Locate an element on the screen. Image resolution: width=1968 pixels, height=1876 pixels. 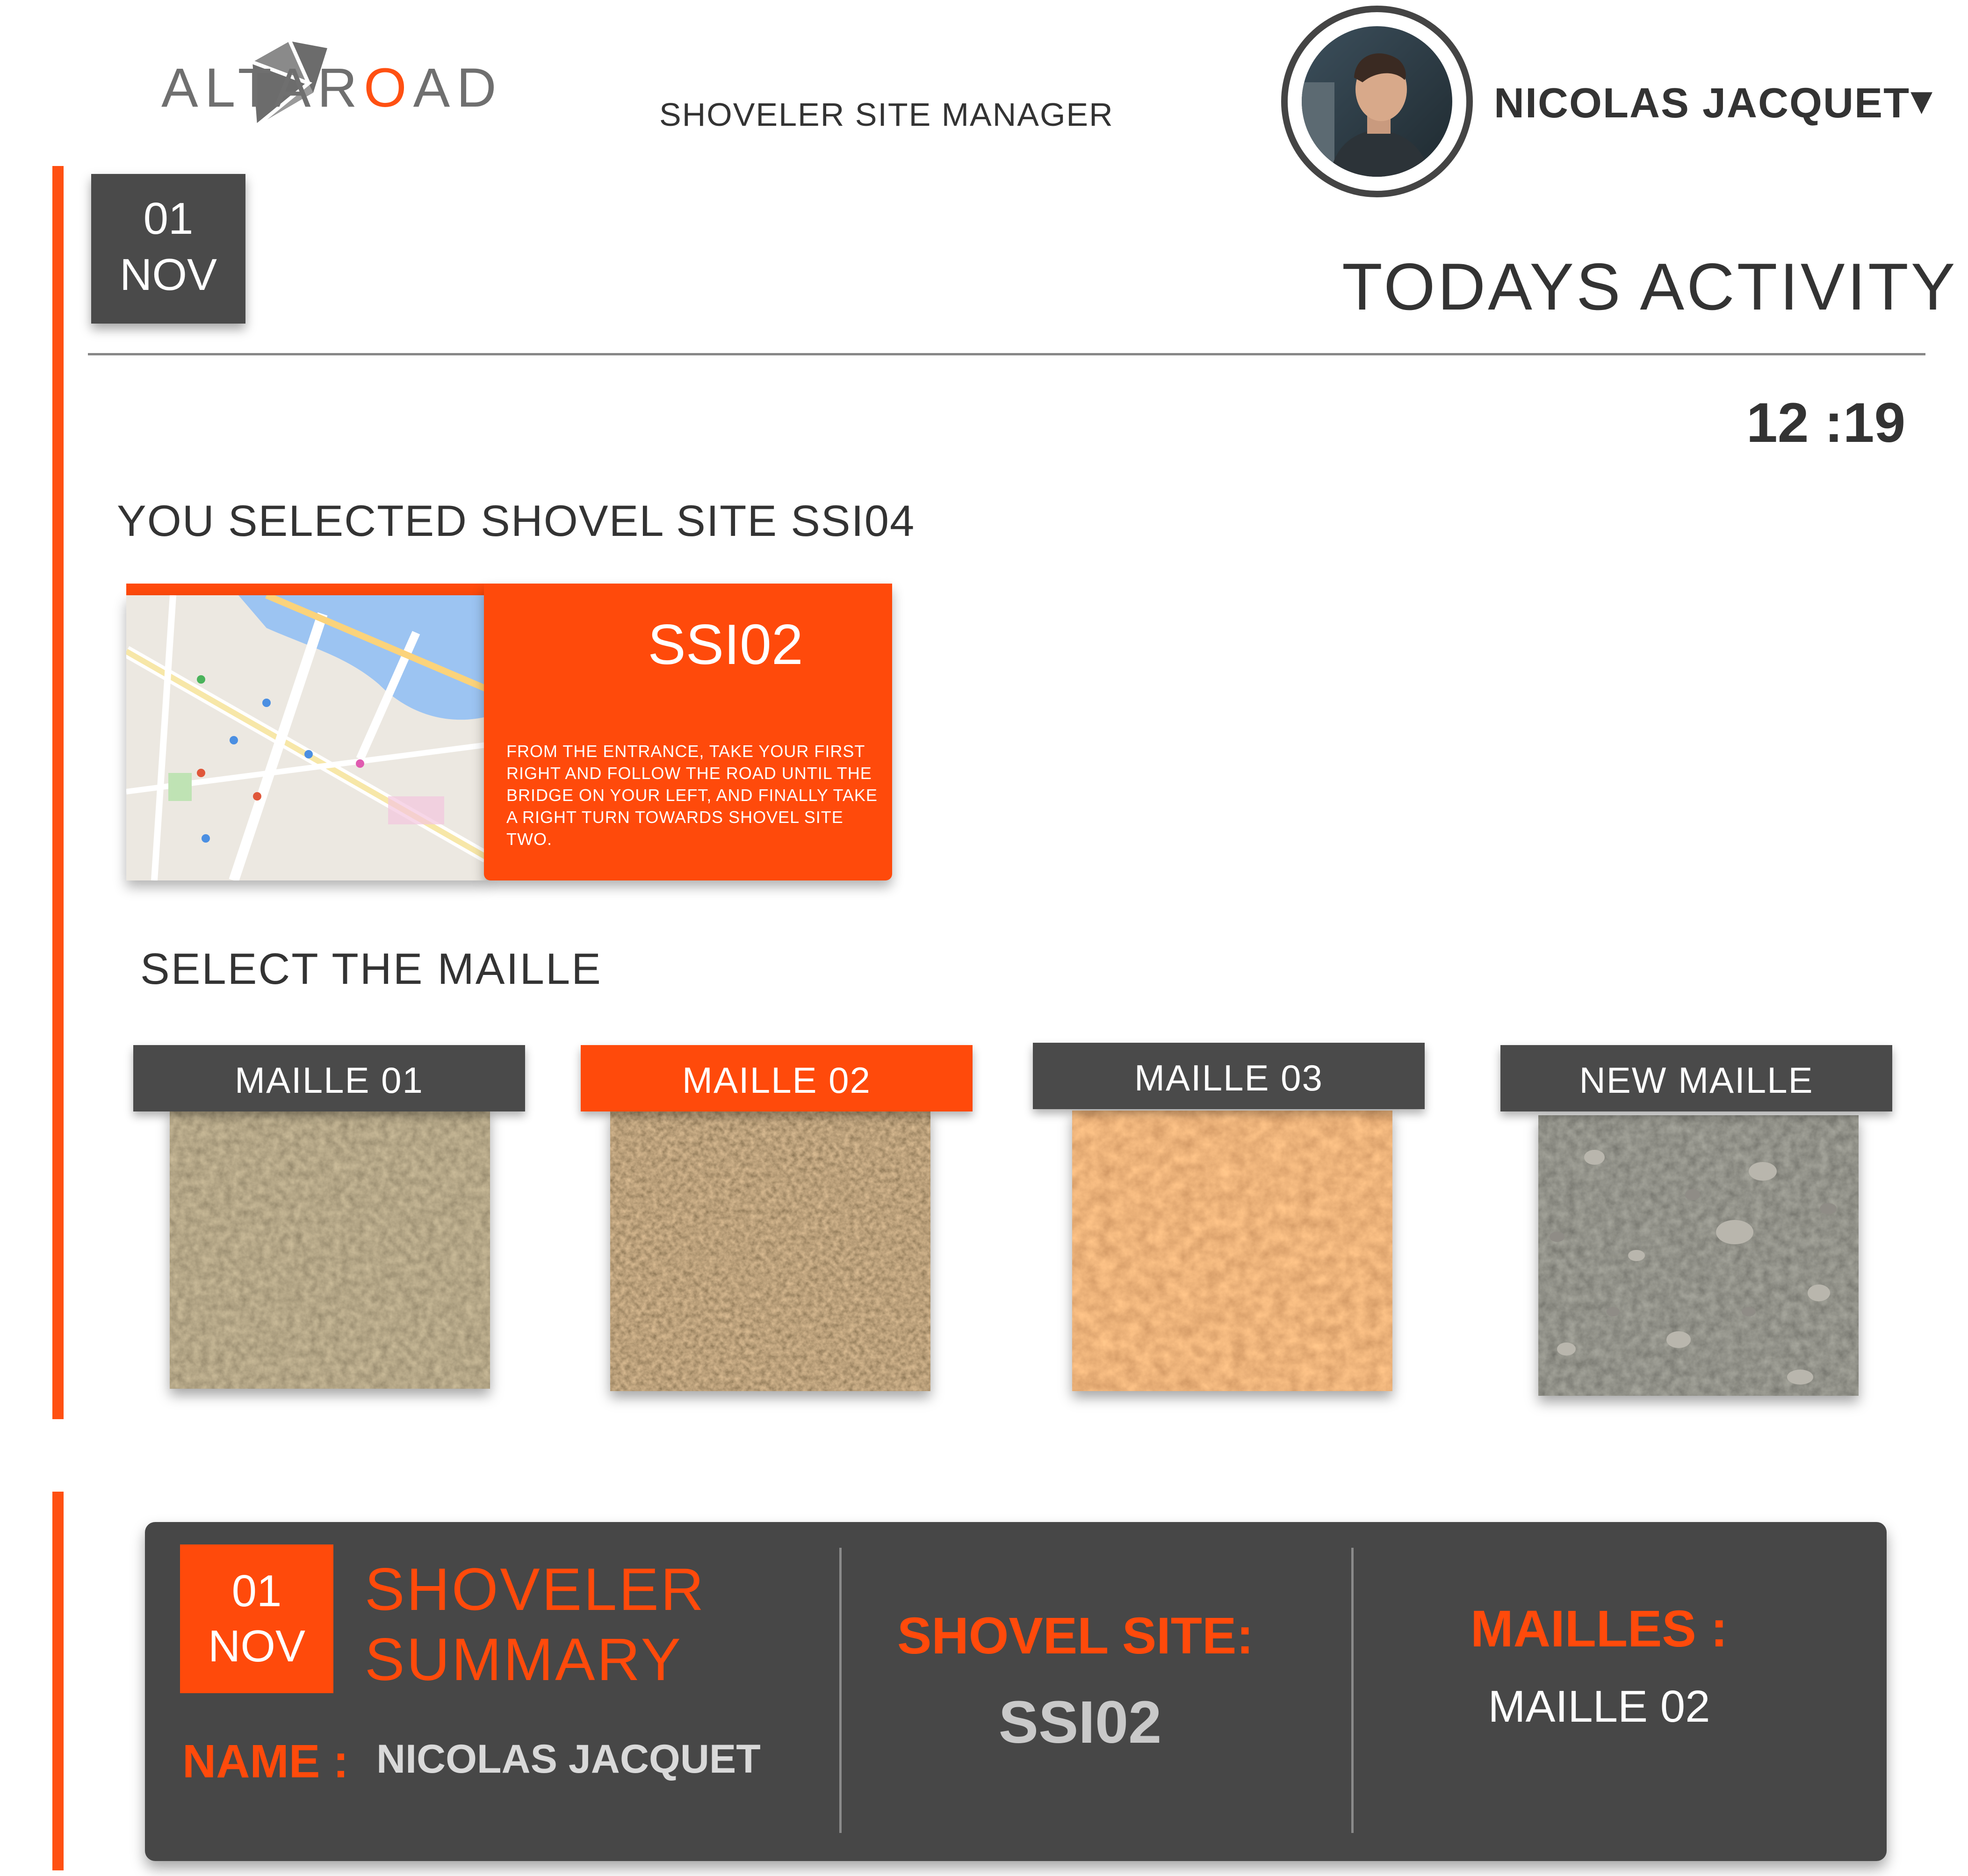
select-maille-heading: SELECT THE MAILLE is located at coordinates (371, 968).